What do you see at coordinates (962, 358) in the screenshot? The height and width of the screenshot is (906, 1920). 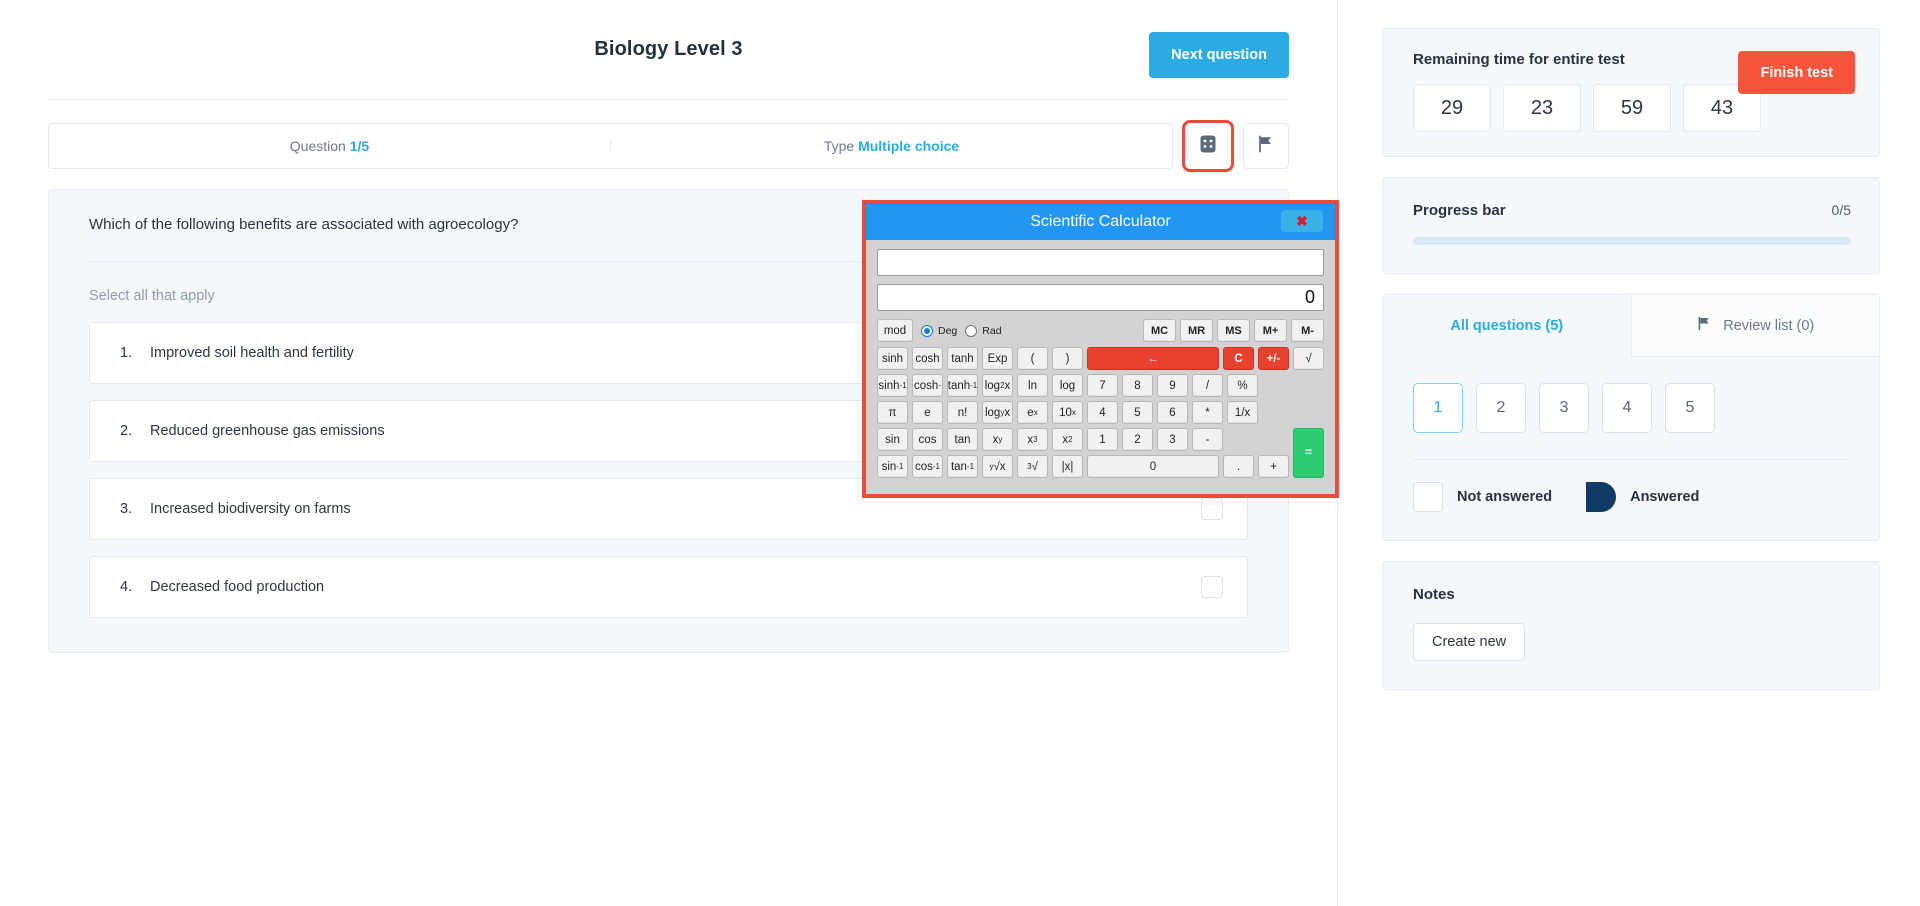 I see `calc-key-tanh: tanh` at bounding box center [962, 358].